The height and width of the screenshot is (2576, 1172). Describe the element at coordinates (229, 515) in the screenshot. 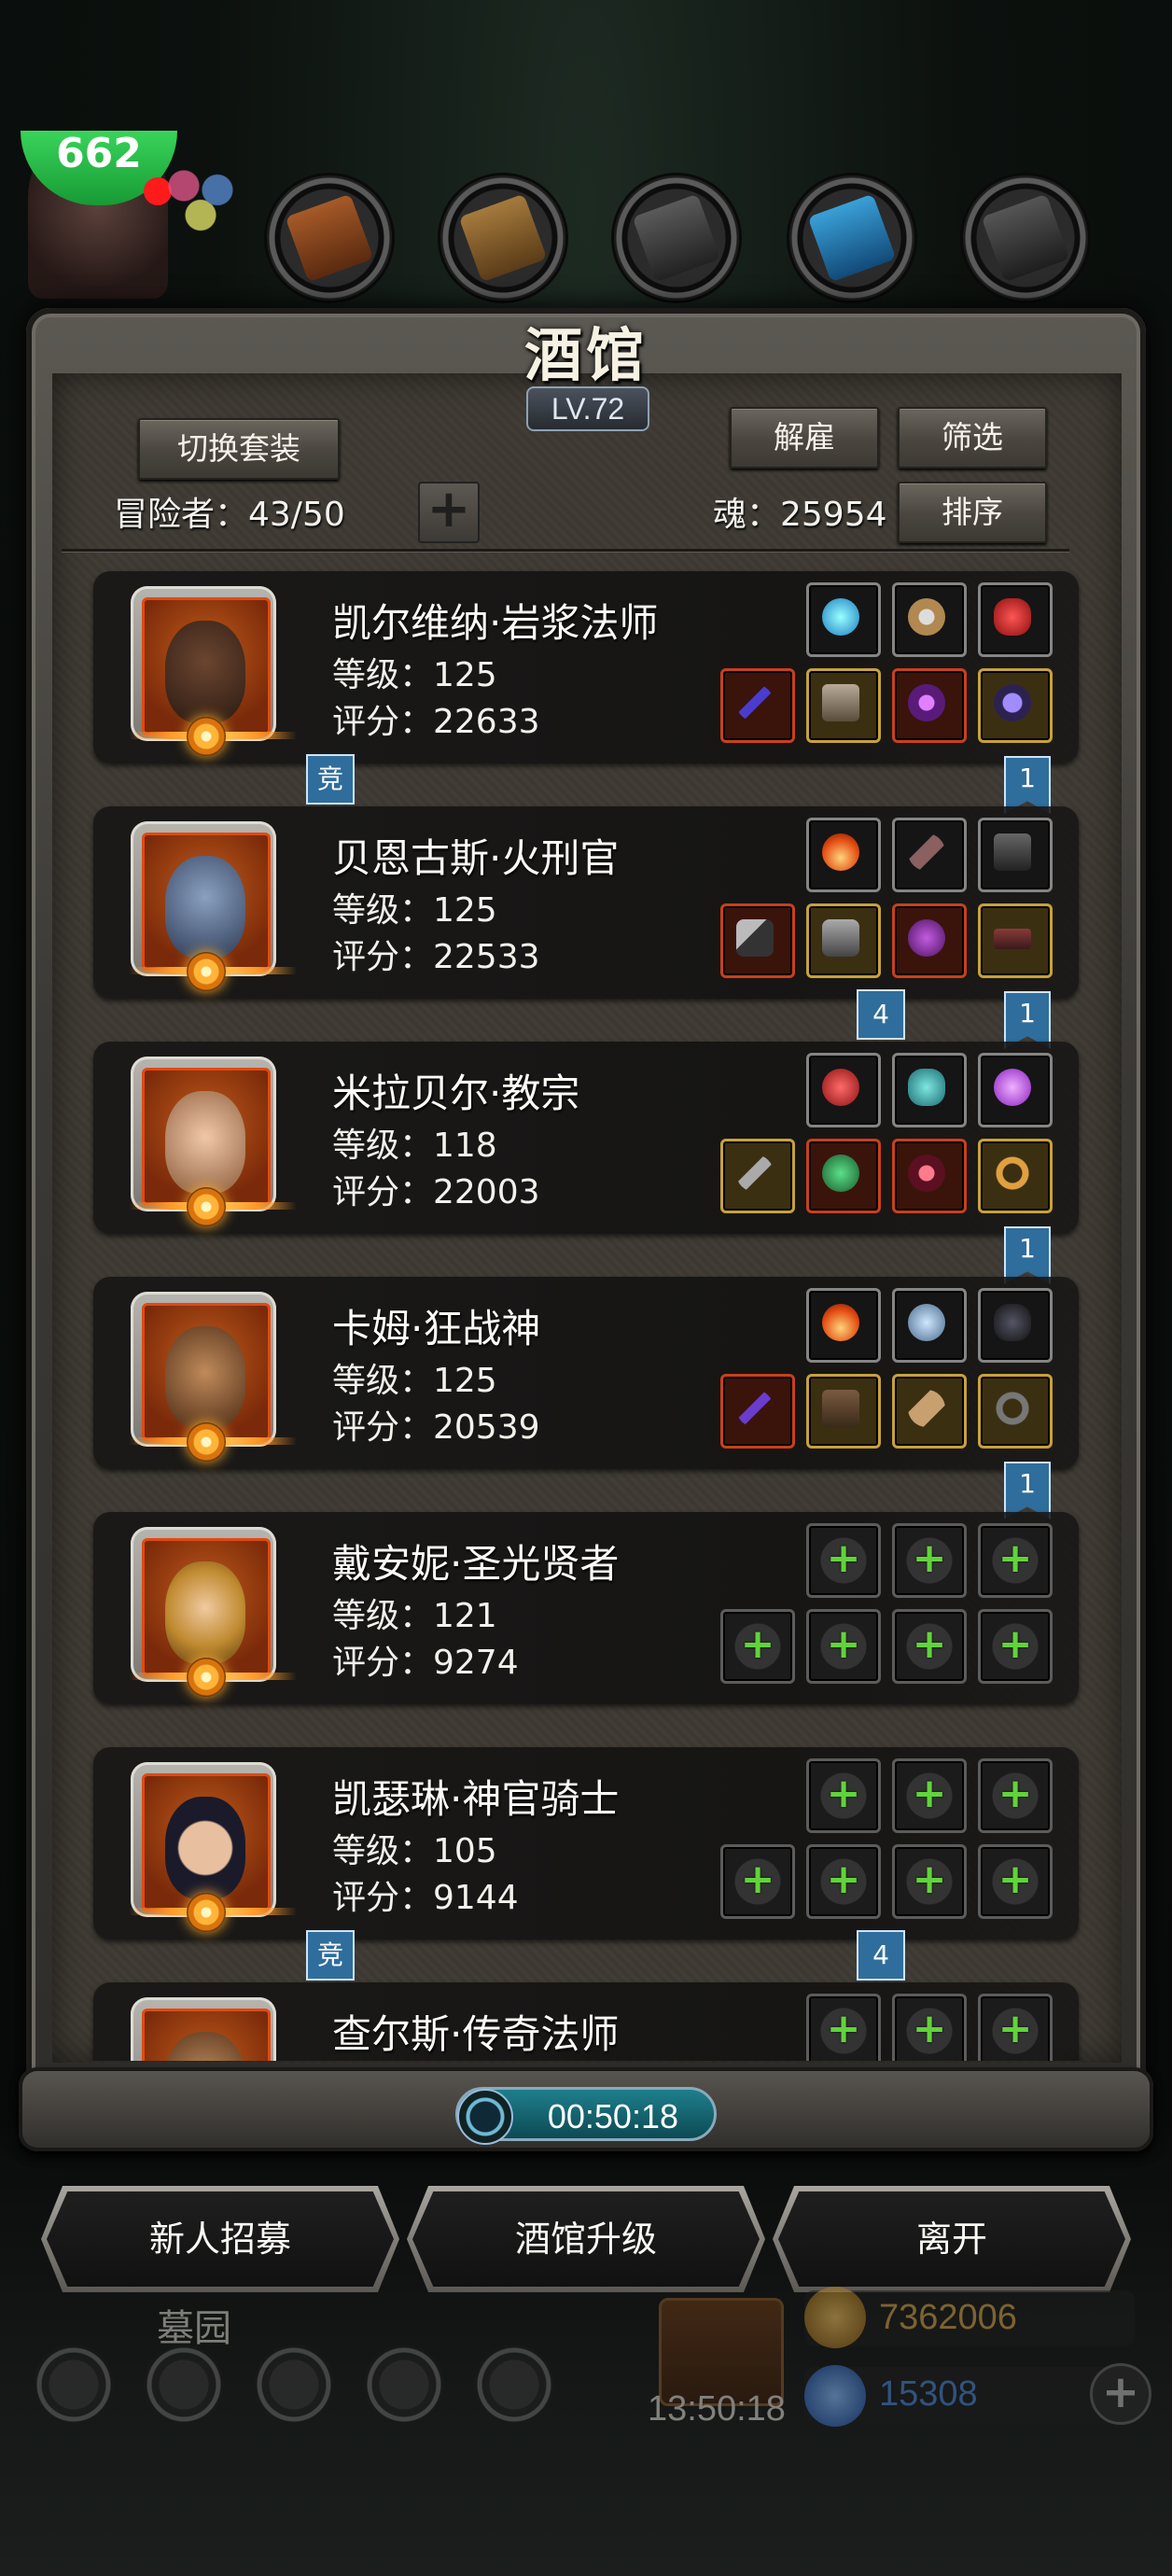

I see `adventurers-count: 冒险者：43/50` at that location.